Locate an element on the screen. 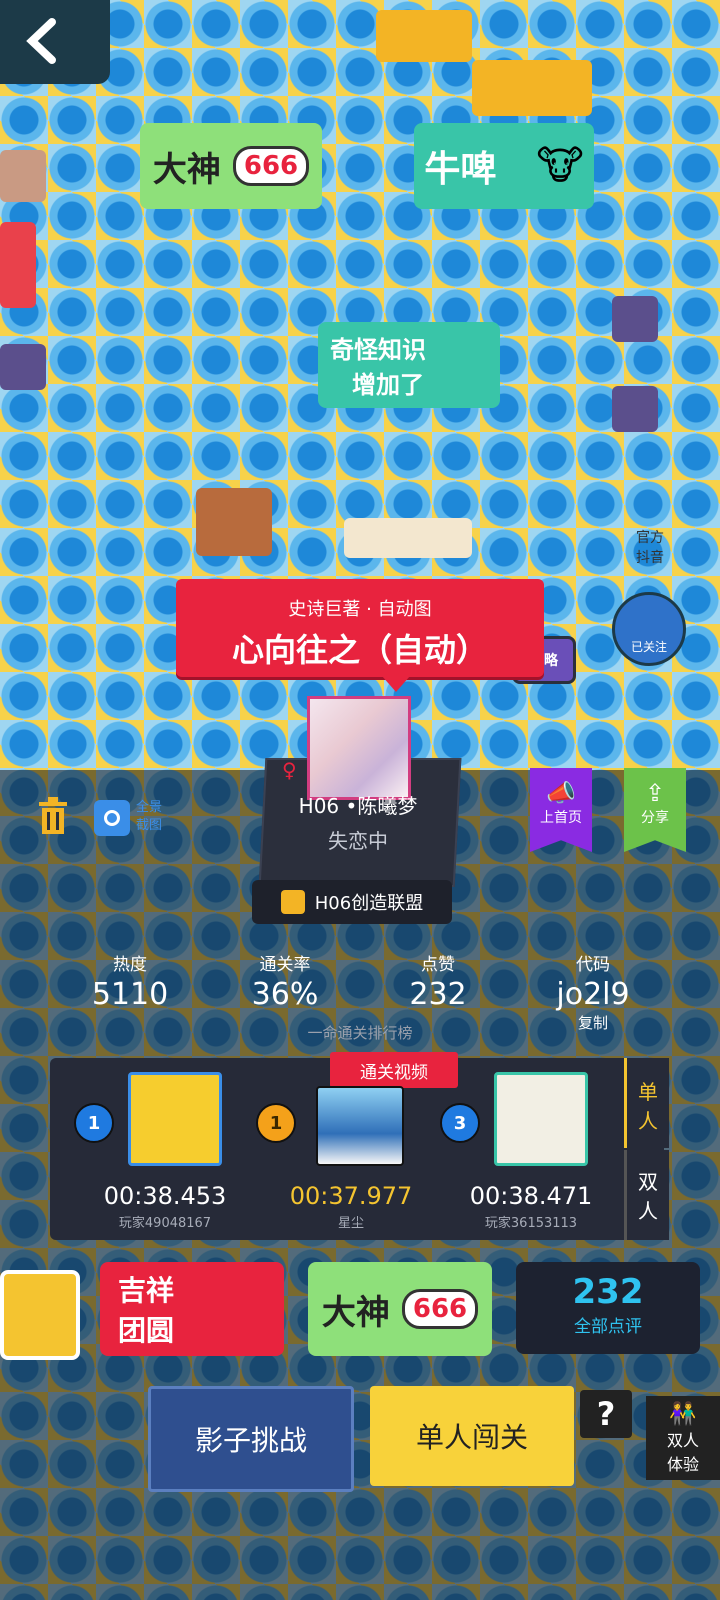 This screenshot has height=1600, width=720. rank-2-time: 00:38.453 is located at coordinates (165, 1196).